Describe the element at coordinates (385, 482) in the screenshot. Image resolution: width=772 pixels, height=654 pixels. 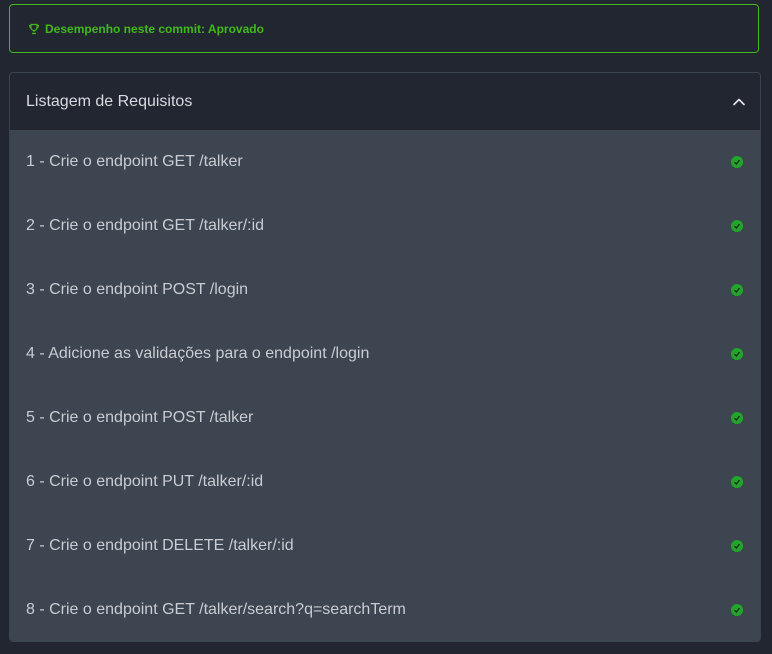
I see `requirement-item: 6 - Crie o endpoint PUT /talker/:id` at that location.